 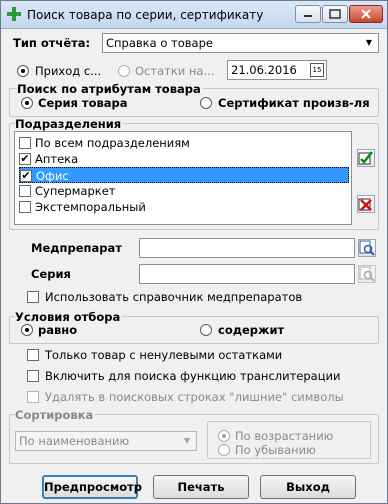 What do you see at coordinates (247, 248) in the screenshot?
I see `drug-field` at bounding box center [247, 248].